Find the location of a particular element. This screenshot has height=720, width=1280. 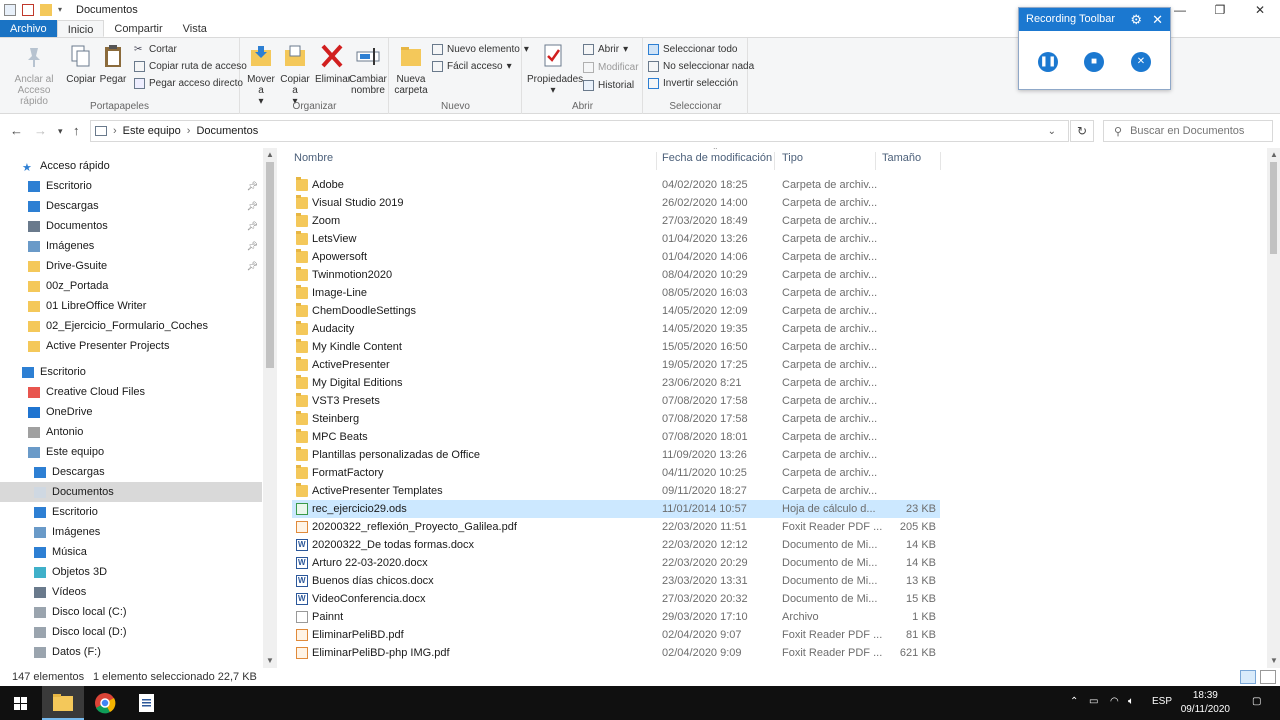

tab-compartir: Compartir is located at coordinates (138, 28).